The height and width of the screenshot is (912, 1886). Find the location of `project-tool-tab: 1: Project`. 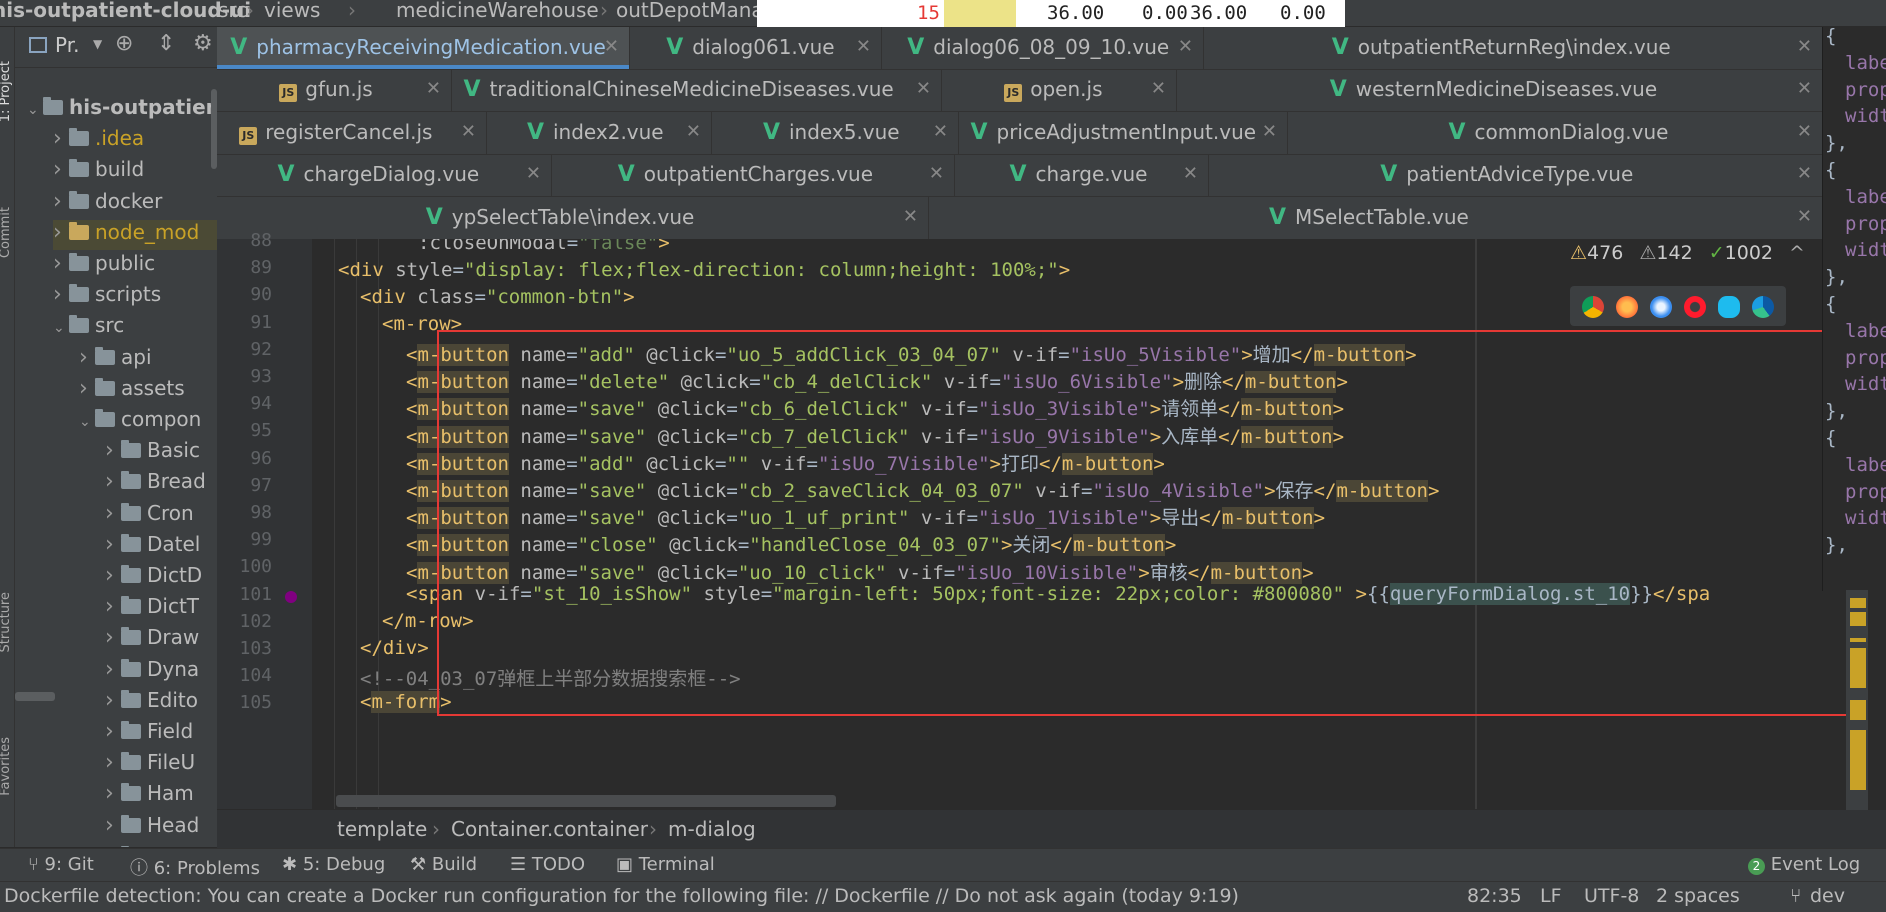

project-tool-tab: 1: Project is located at coordinates (6, 91).